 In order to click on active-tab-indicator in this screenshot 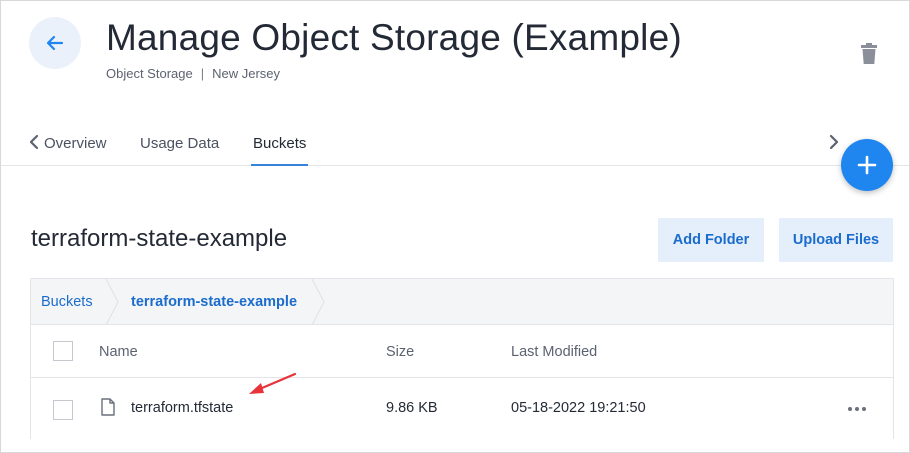, I will do `click(279, 165)`.